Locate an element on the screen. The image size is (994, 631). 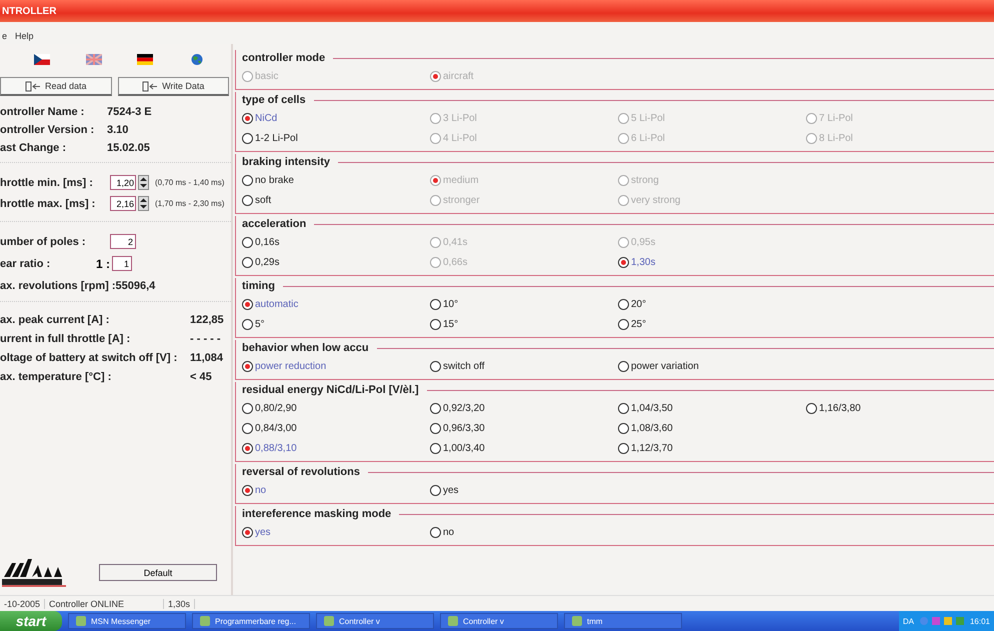
taskbar-item: MSN Messenger is located at coordinates (127, 621).